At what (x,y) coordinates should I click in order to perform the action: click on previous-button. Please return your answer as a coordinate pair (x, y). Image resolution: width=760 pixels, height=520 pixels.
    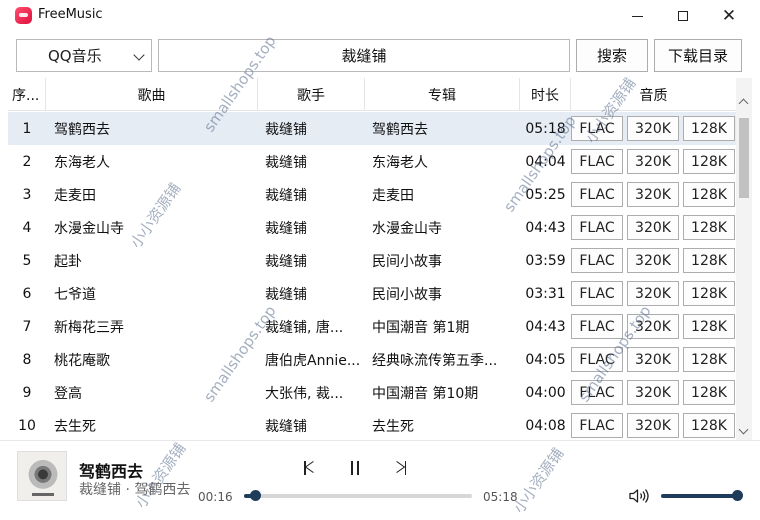
    Looking at the image, I should click on (311, 468).